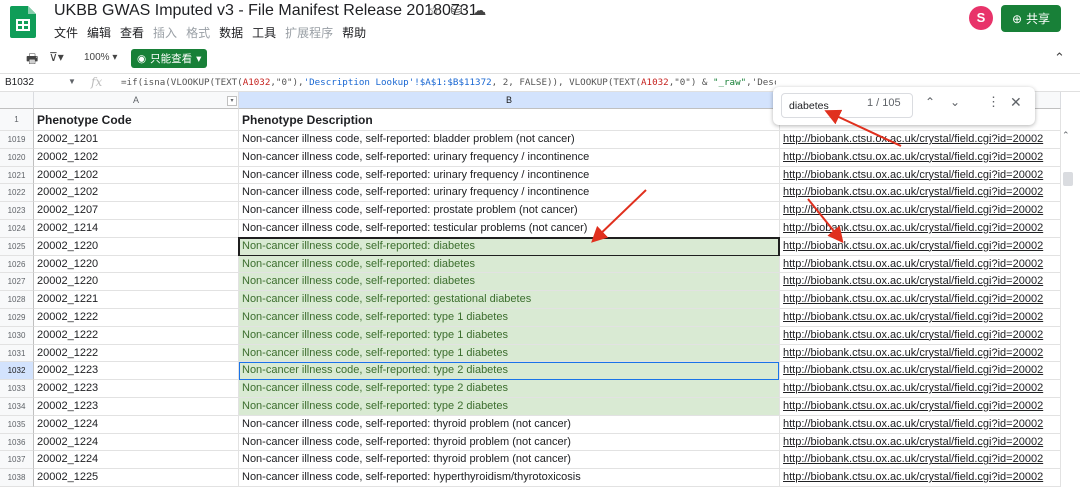  Describe the element at coordinates (17, 335) in the screenshot. I see `row-number: 1030` at that location.